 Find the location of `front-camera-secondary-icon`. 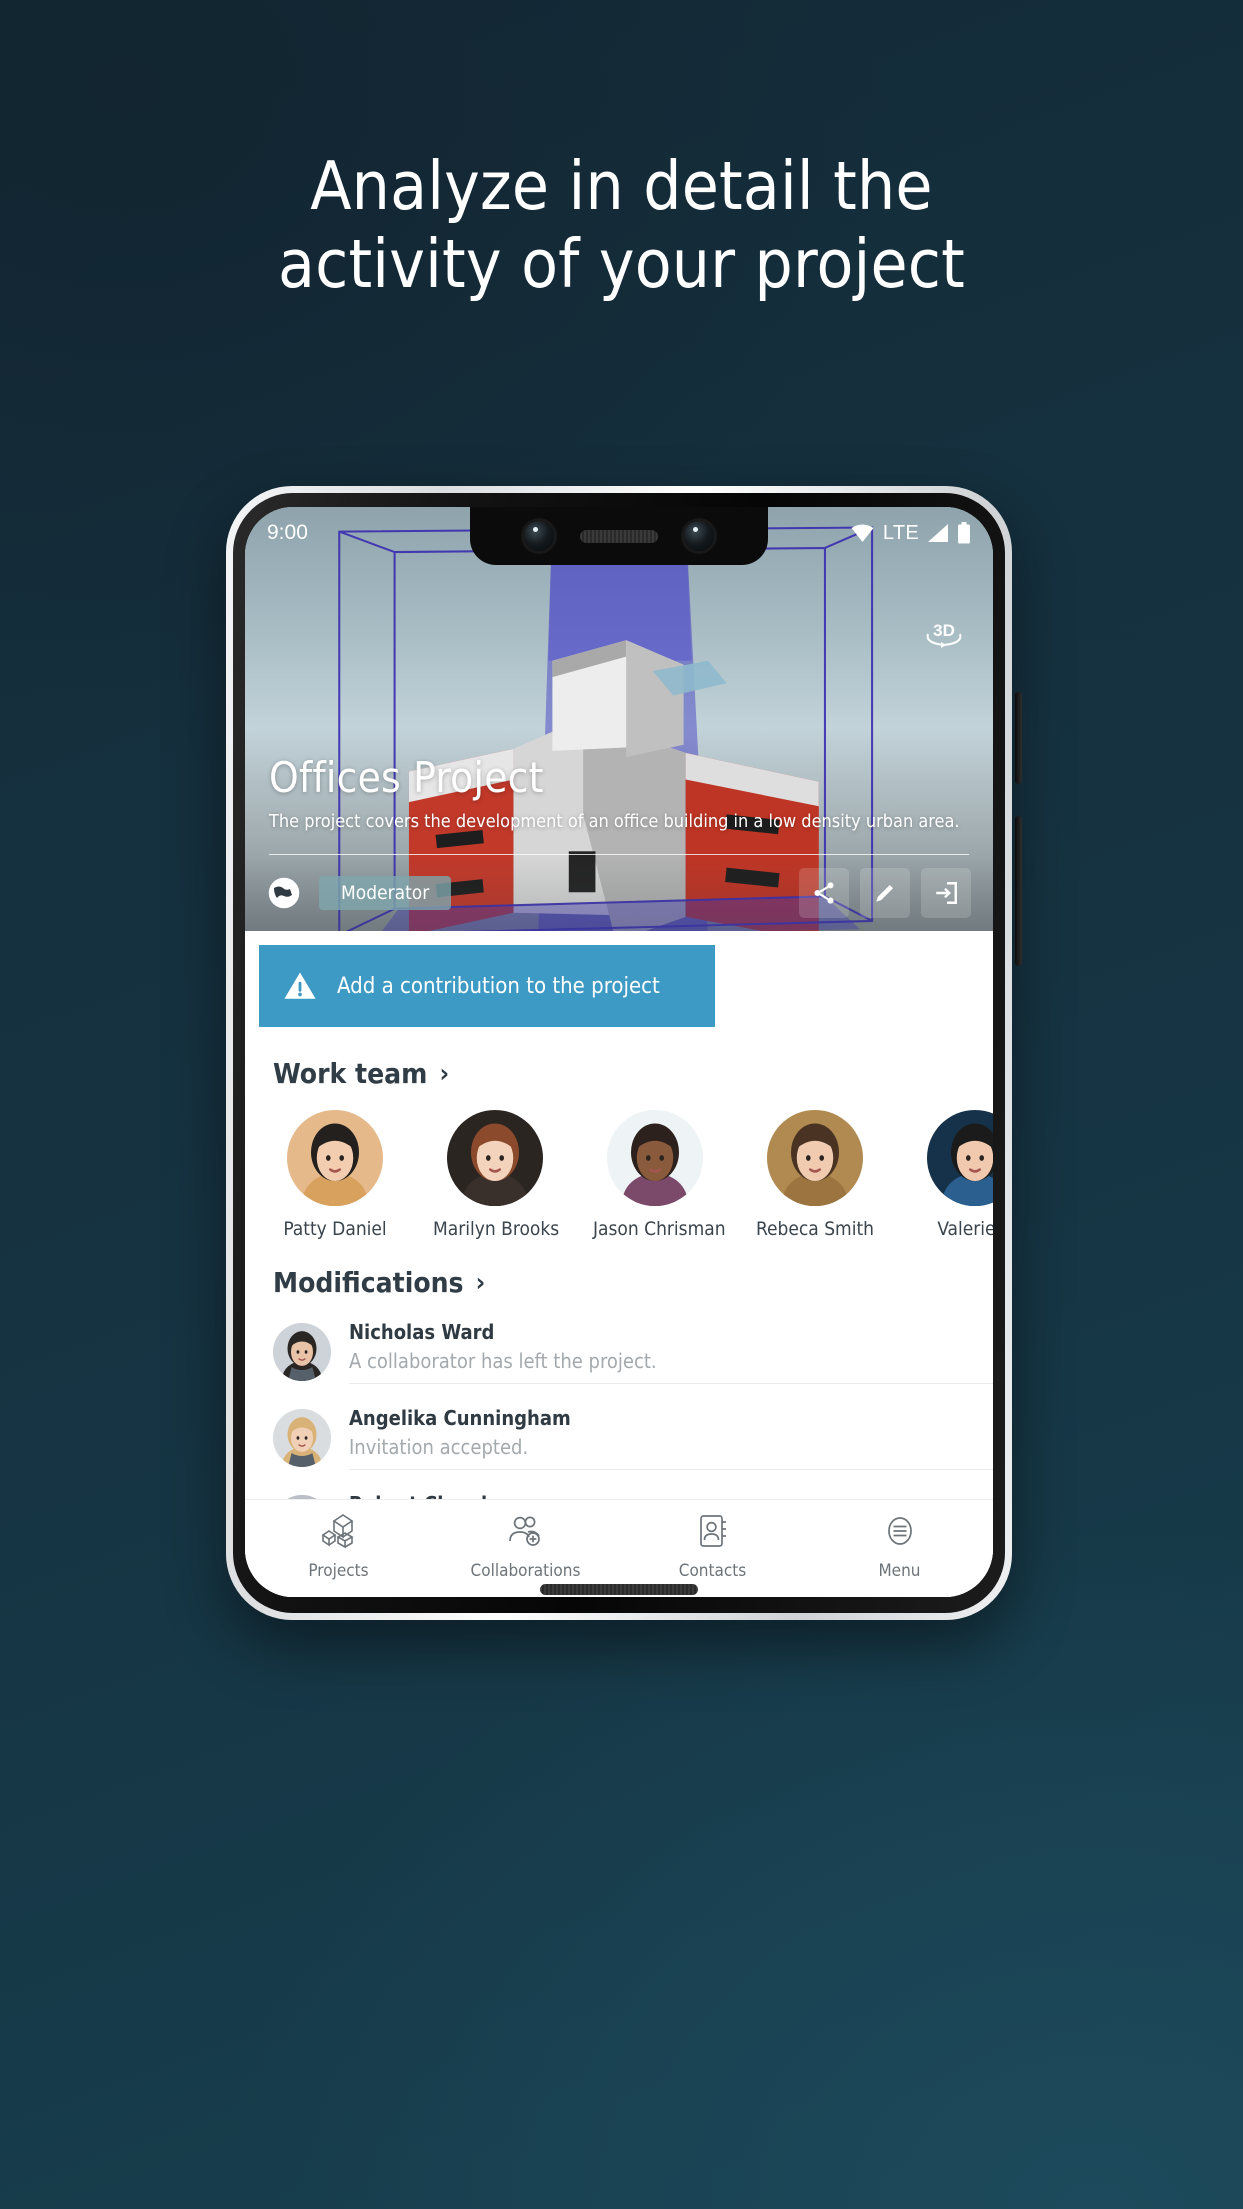

front-camera-secondary-icon is located at coordinates (699, 536).